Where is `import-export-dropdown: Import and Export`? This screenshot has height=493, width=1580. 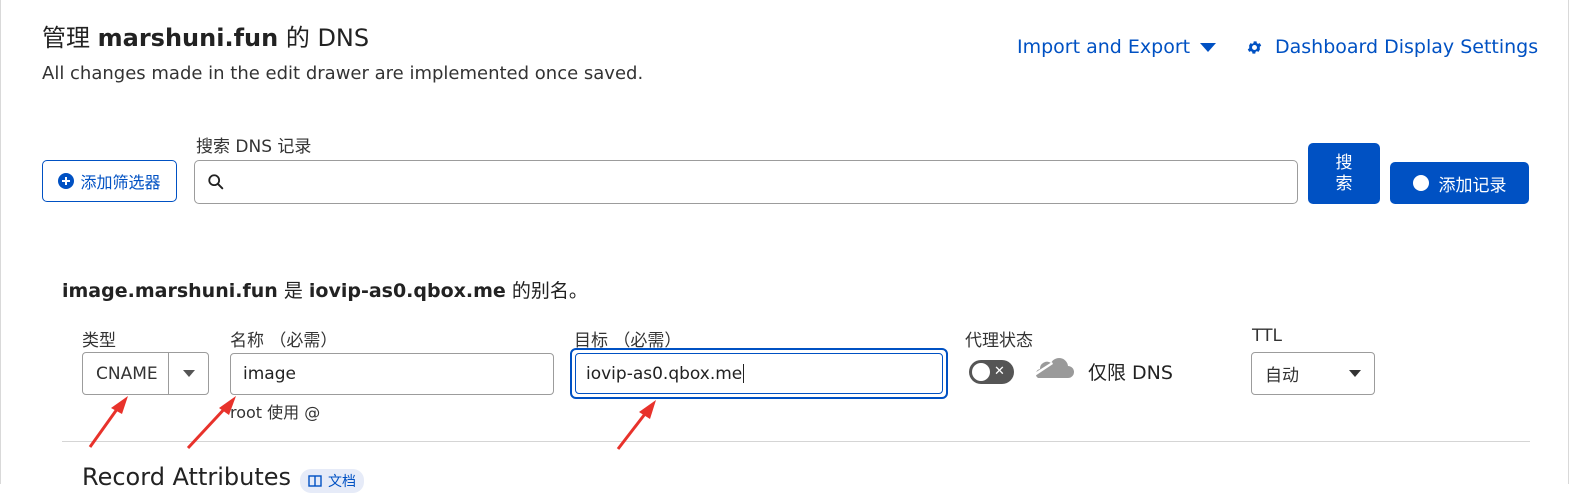
import-export-dropdown: Import and Export is located at coordinates (1117, 47).